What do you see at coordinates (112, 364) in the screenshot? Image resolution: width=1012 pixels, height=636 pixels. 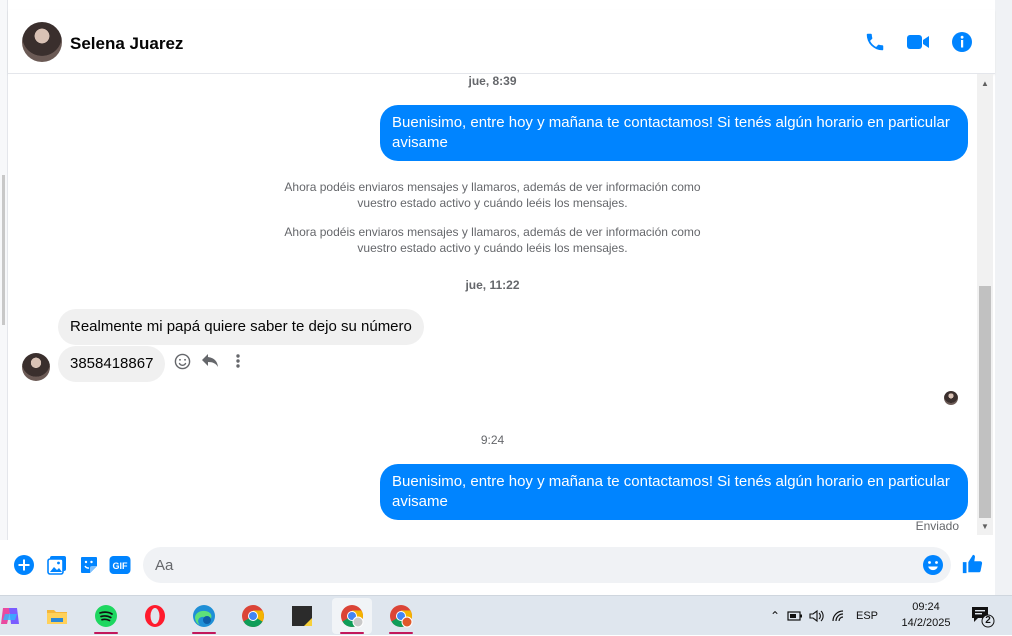 I see `incoming-message: 3858418867` at bounding box center [112, 364].